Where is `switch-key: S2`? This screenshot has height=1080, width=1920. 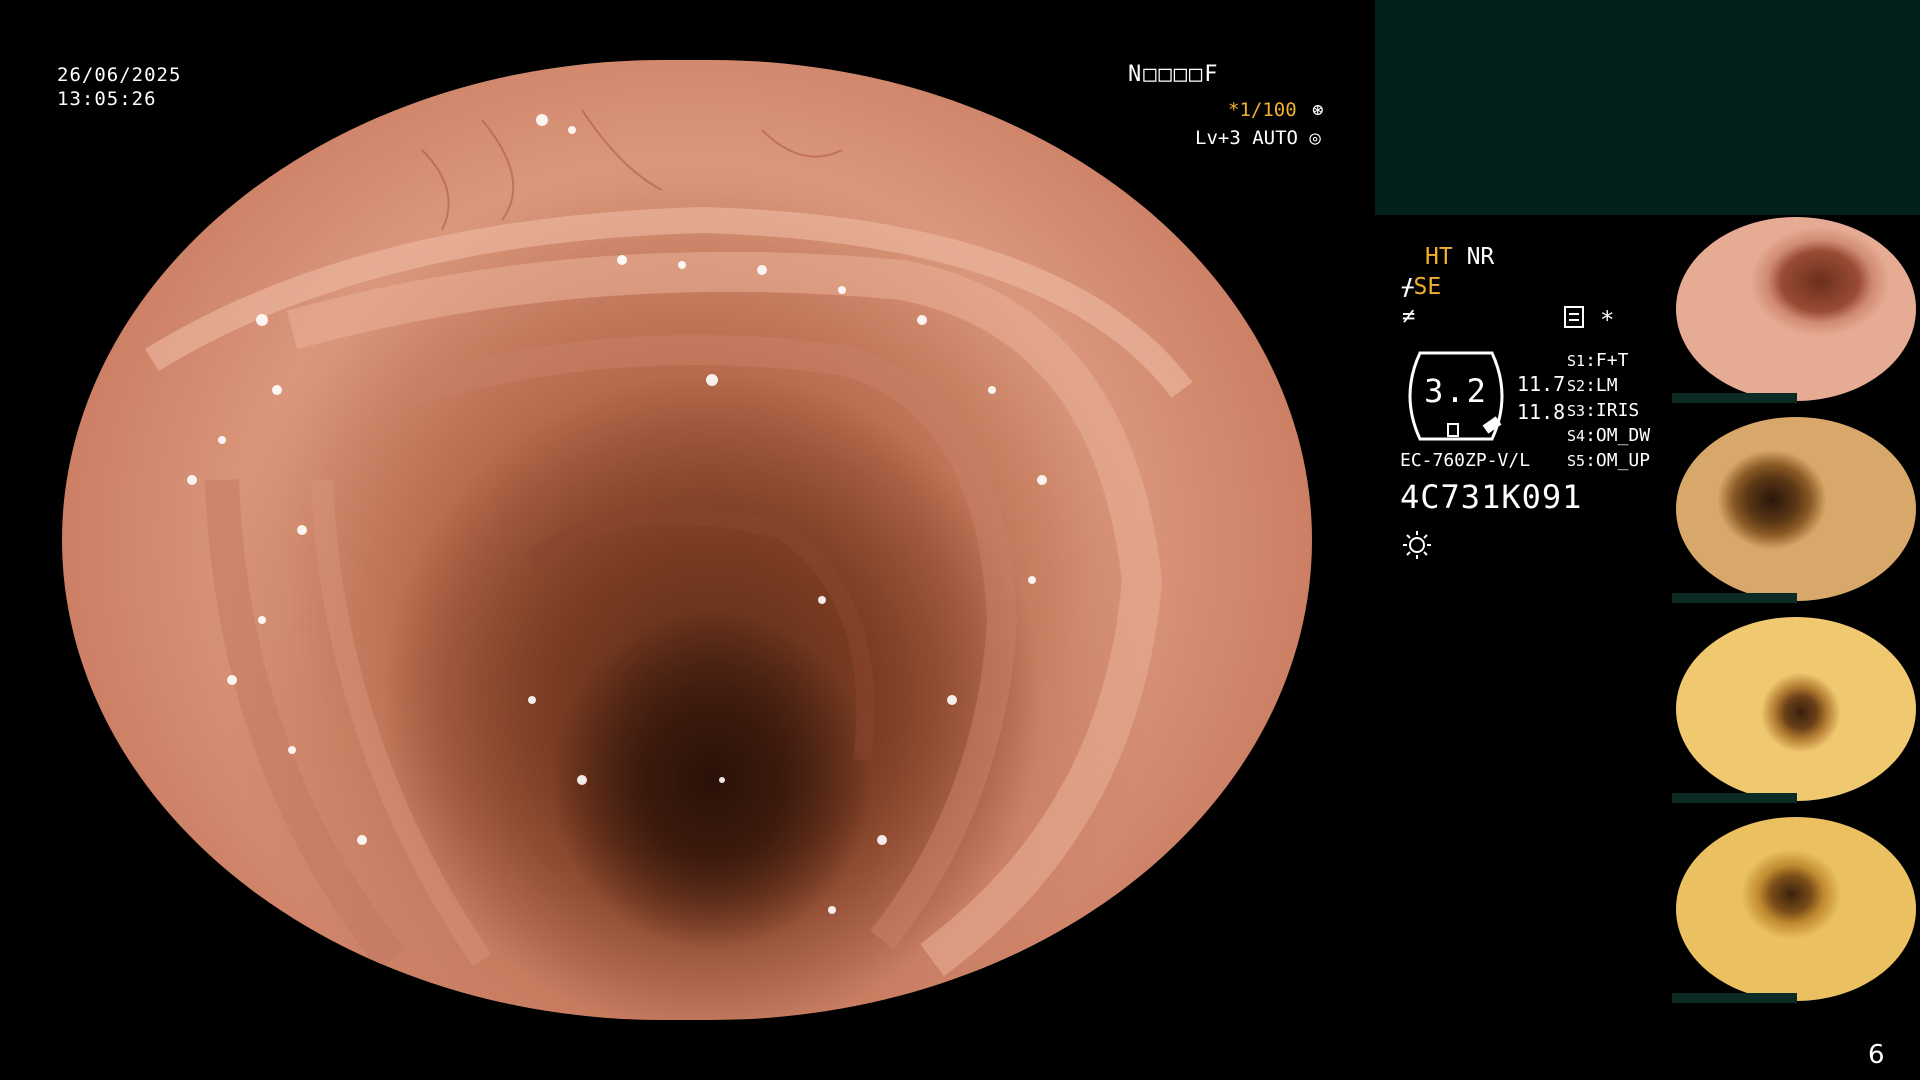 switch-key: S2 is located at coordinates (1576, 386).